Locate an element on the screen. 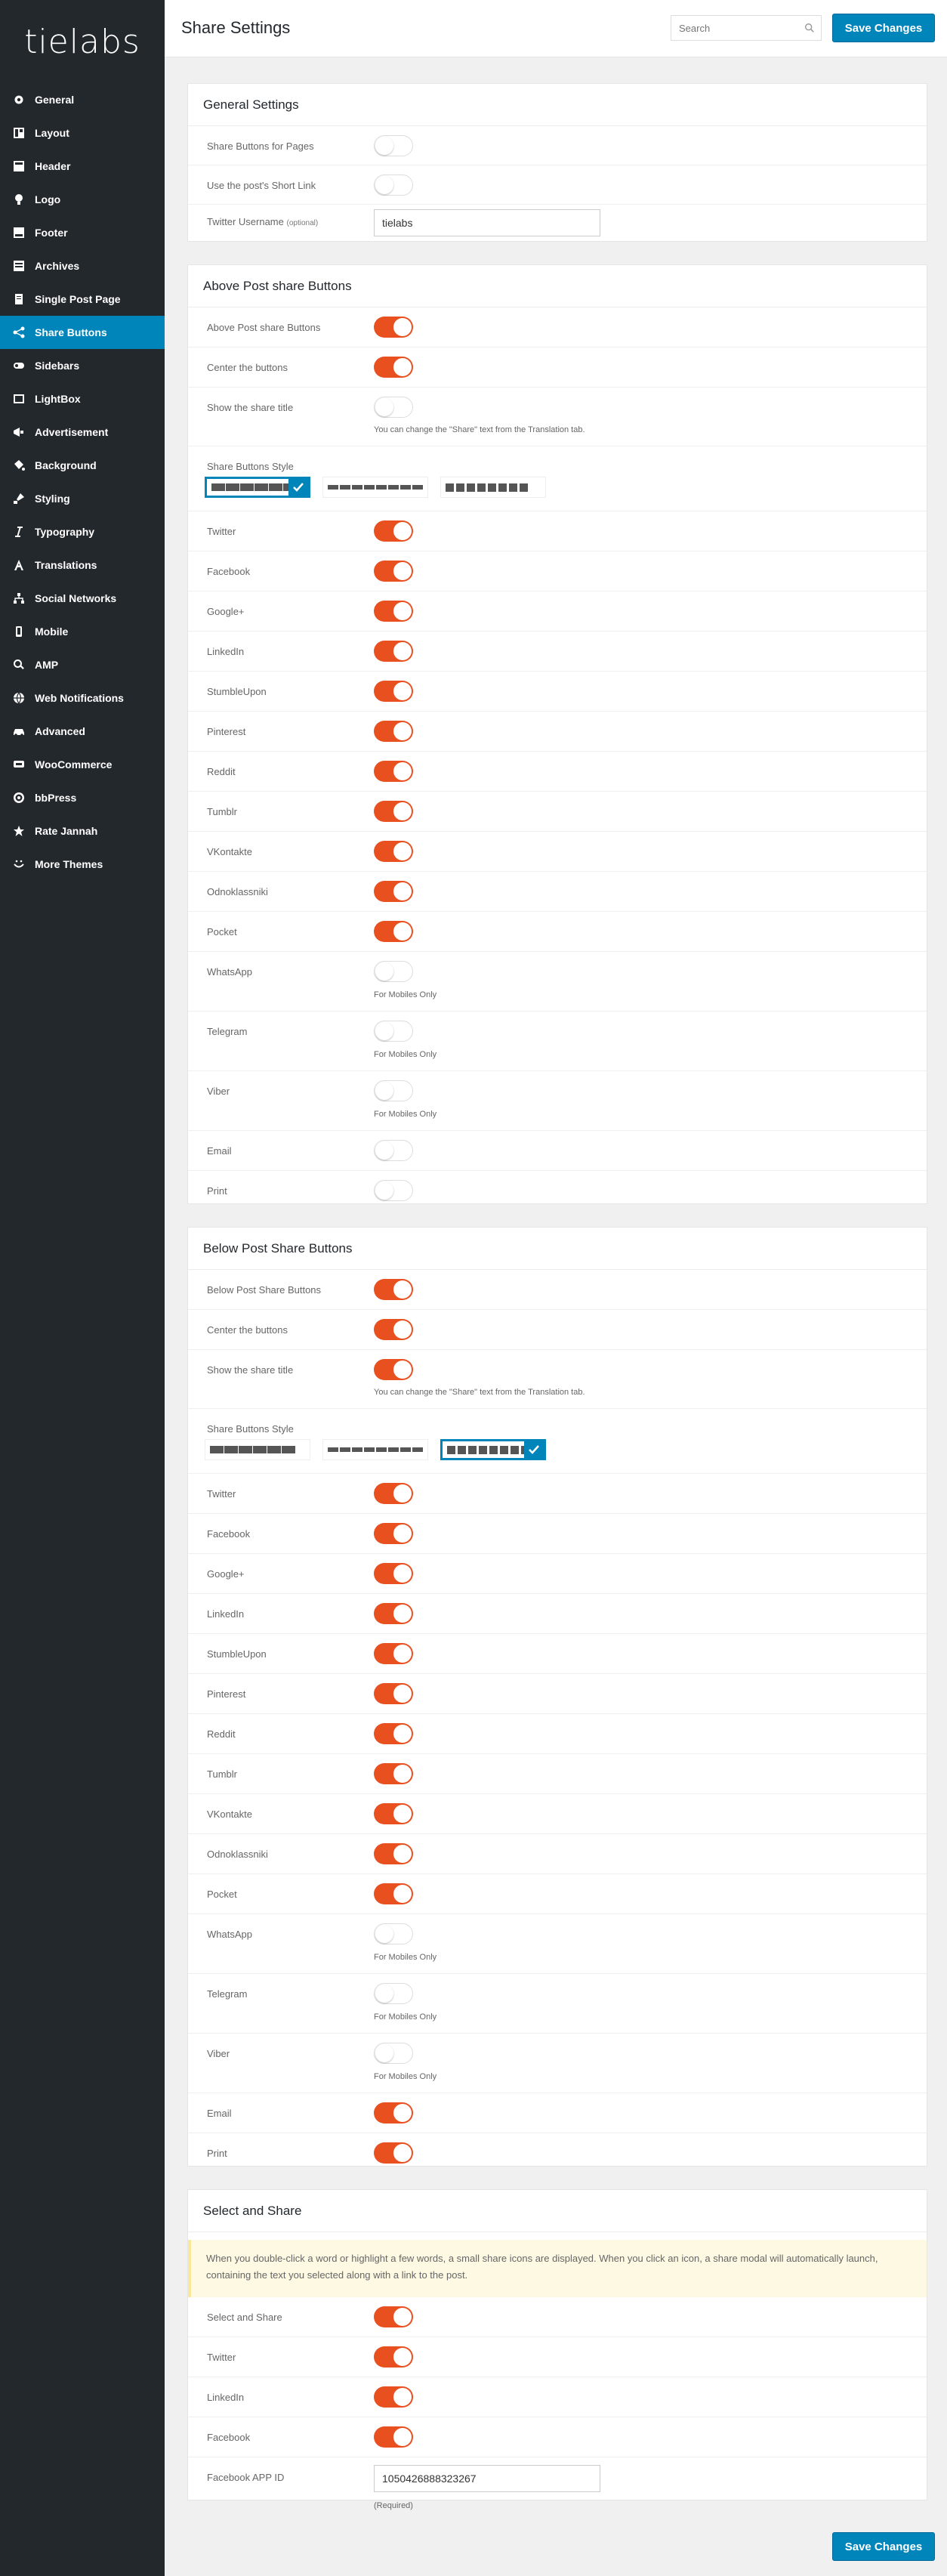  below-facebook-toggle is located at coordinates (393, 1533).